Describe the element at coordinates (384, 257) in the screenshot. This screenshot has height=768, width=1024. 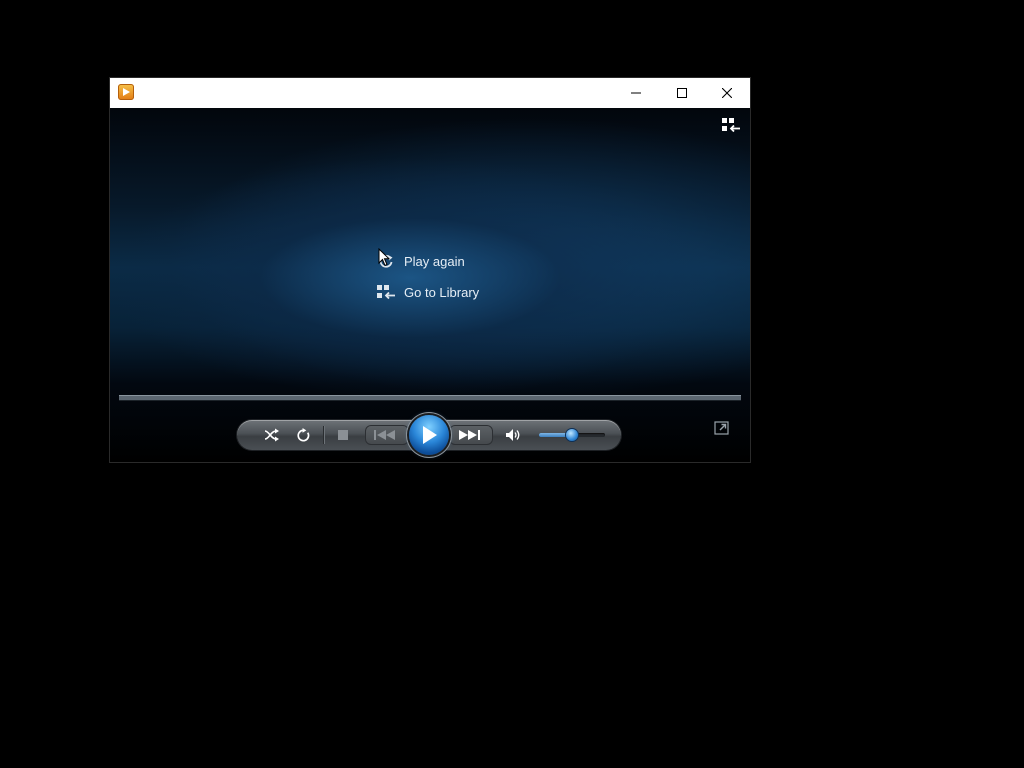
I see `mouse-cursor-icon` at that location.